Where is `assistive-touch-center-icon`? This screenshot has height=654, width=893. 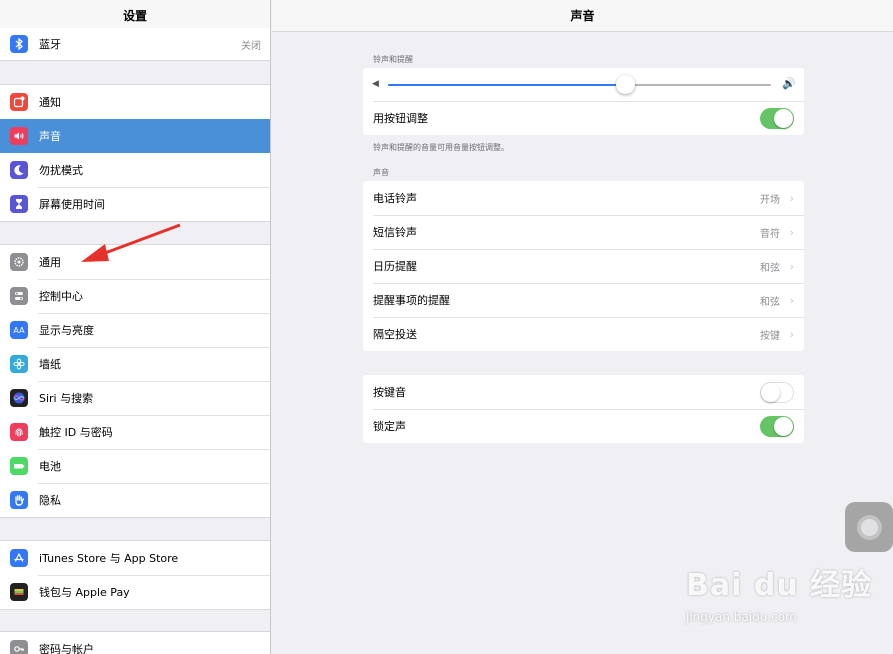 assistive-touch-center-icon is located at coordinates (869, 527).